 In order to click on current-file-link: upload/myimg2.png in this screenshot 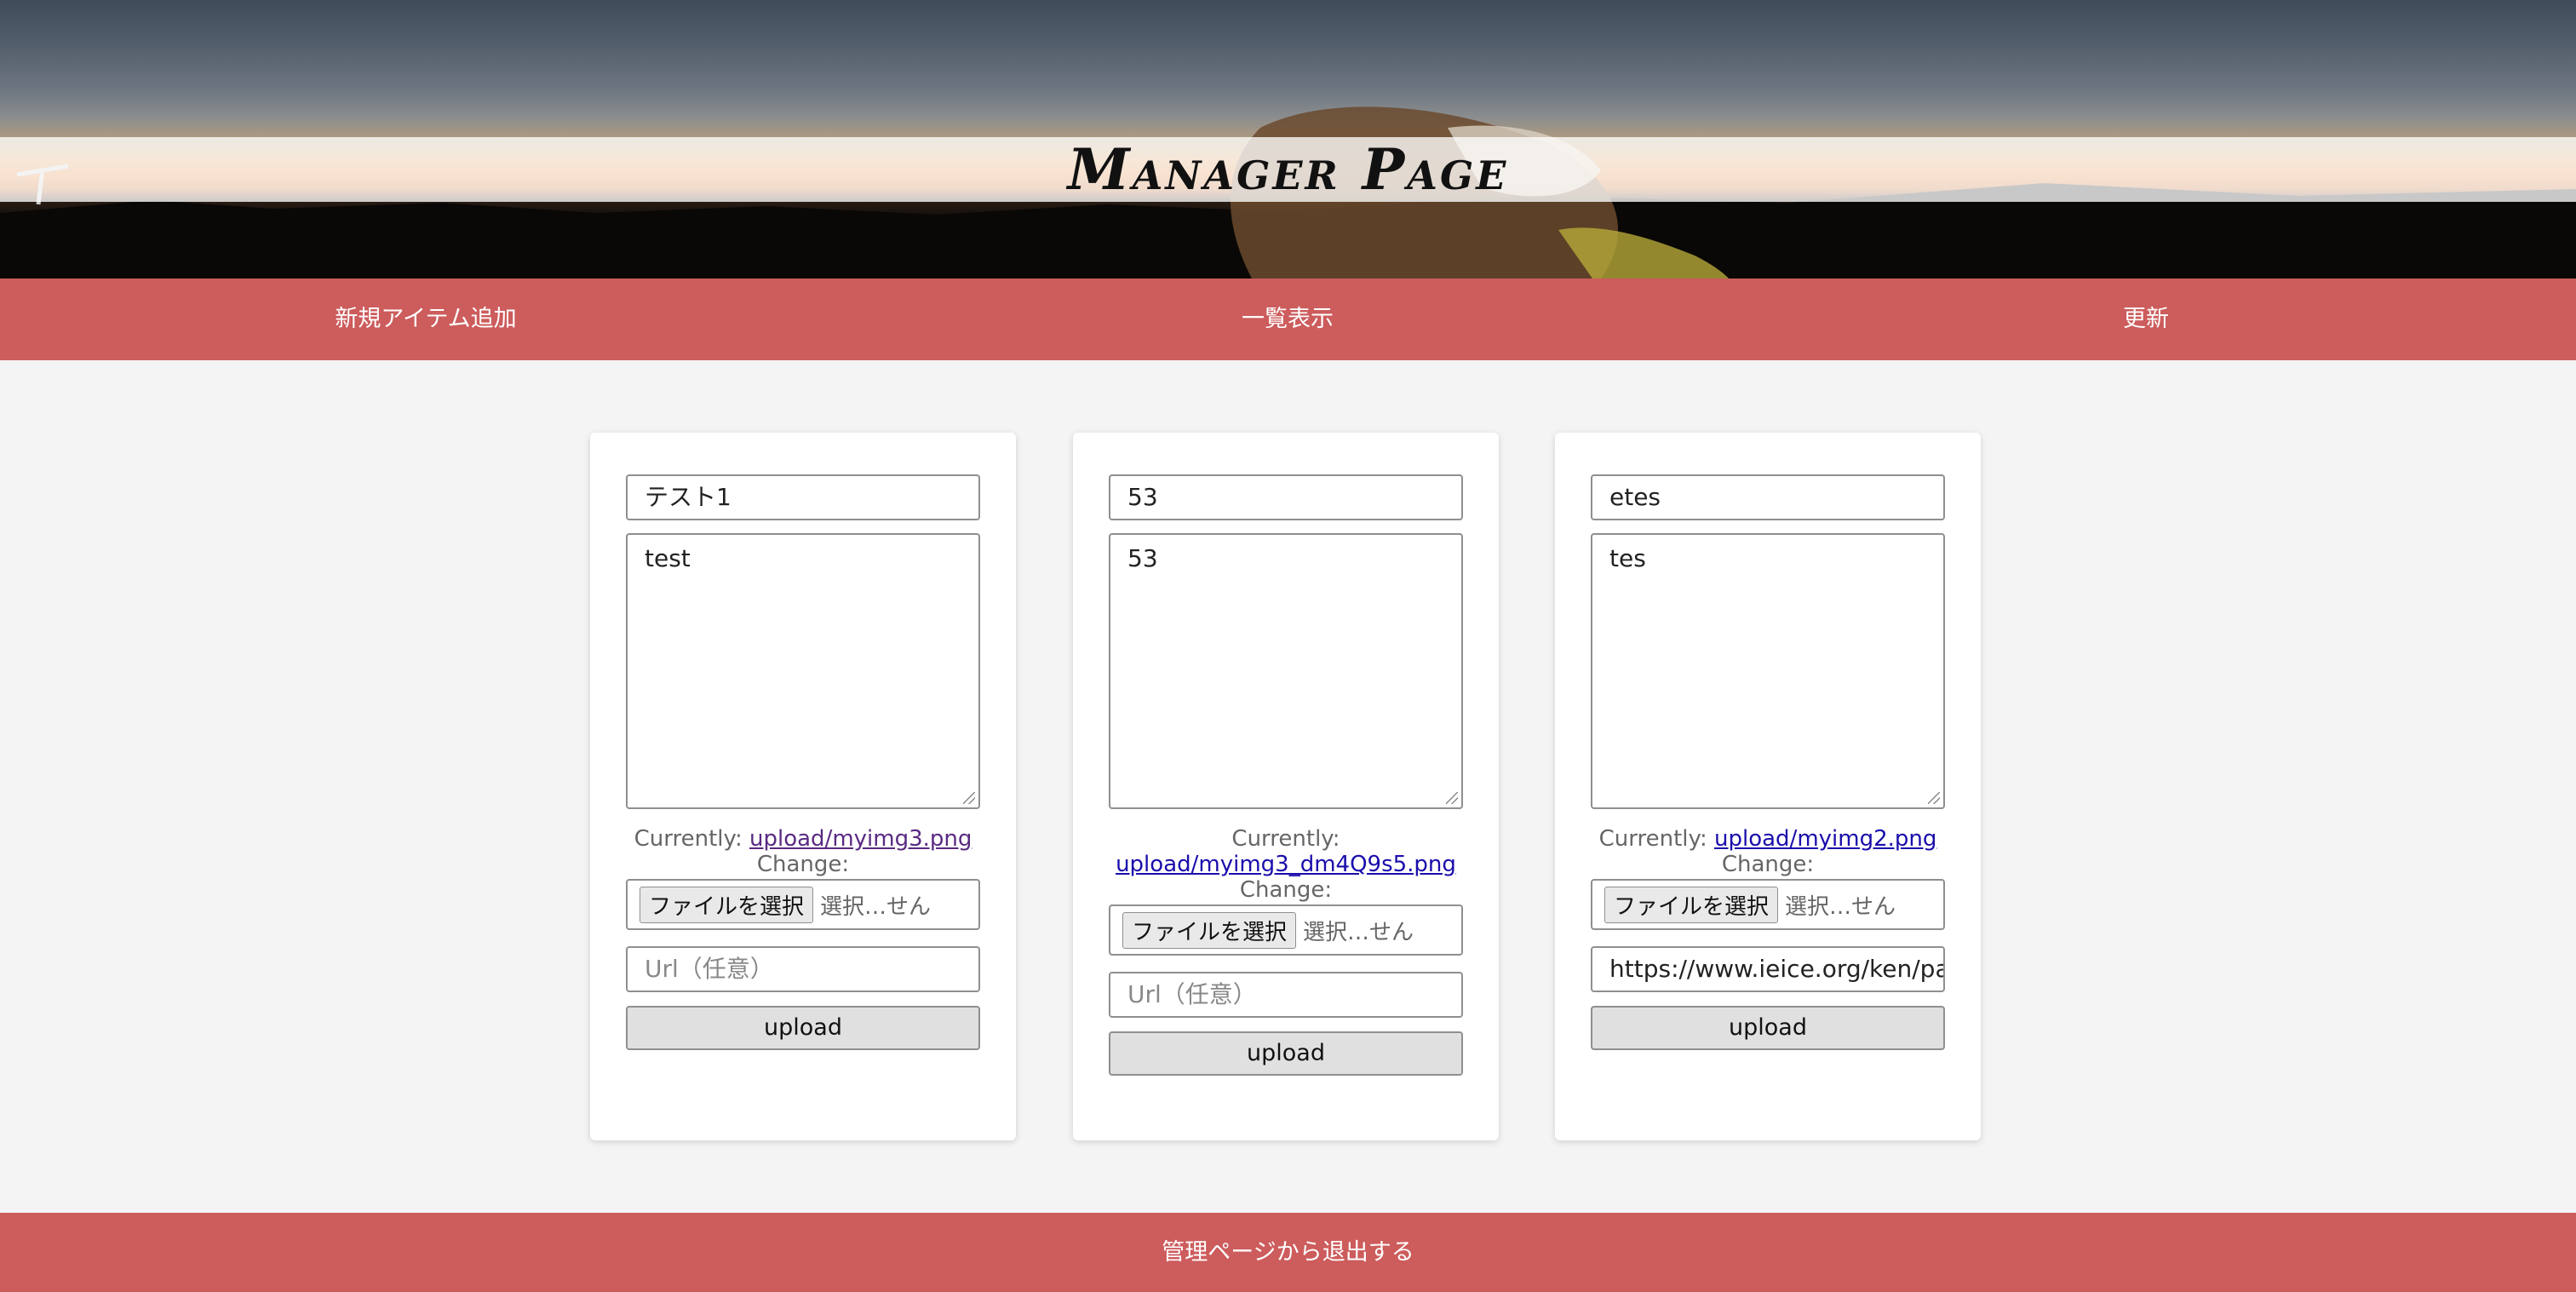, I will do `click(1825, 839)`.